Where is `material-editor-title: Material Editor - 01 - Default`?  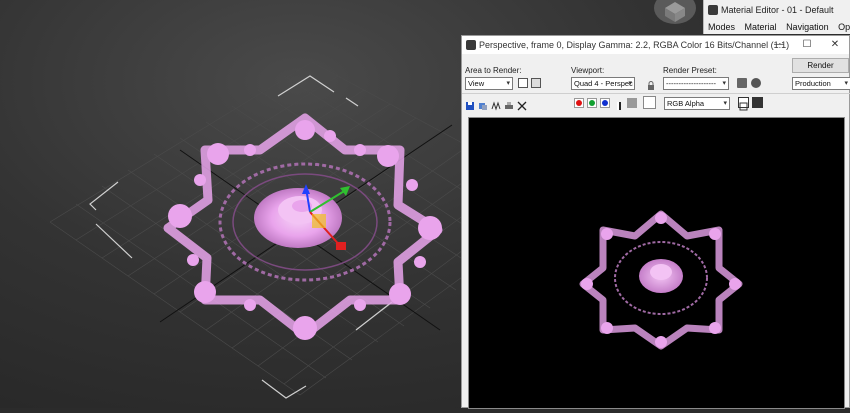 material-editor-title: Material Editor - 01 - Default is located at coordinates (771, 10).